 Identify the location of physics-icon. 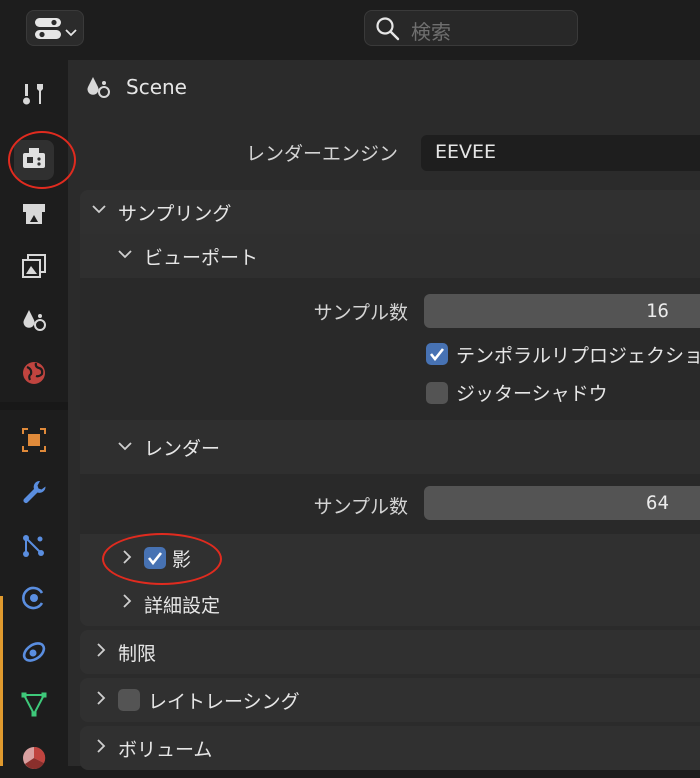
(34, 600).